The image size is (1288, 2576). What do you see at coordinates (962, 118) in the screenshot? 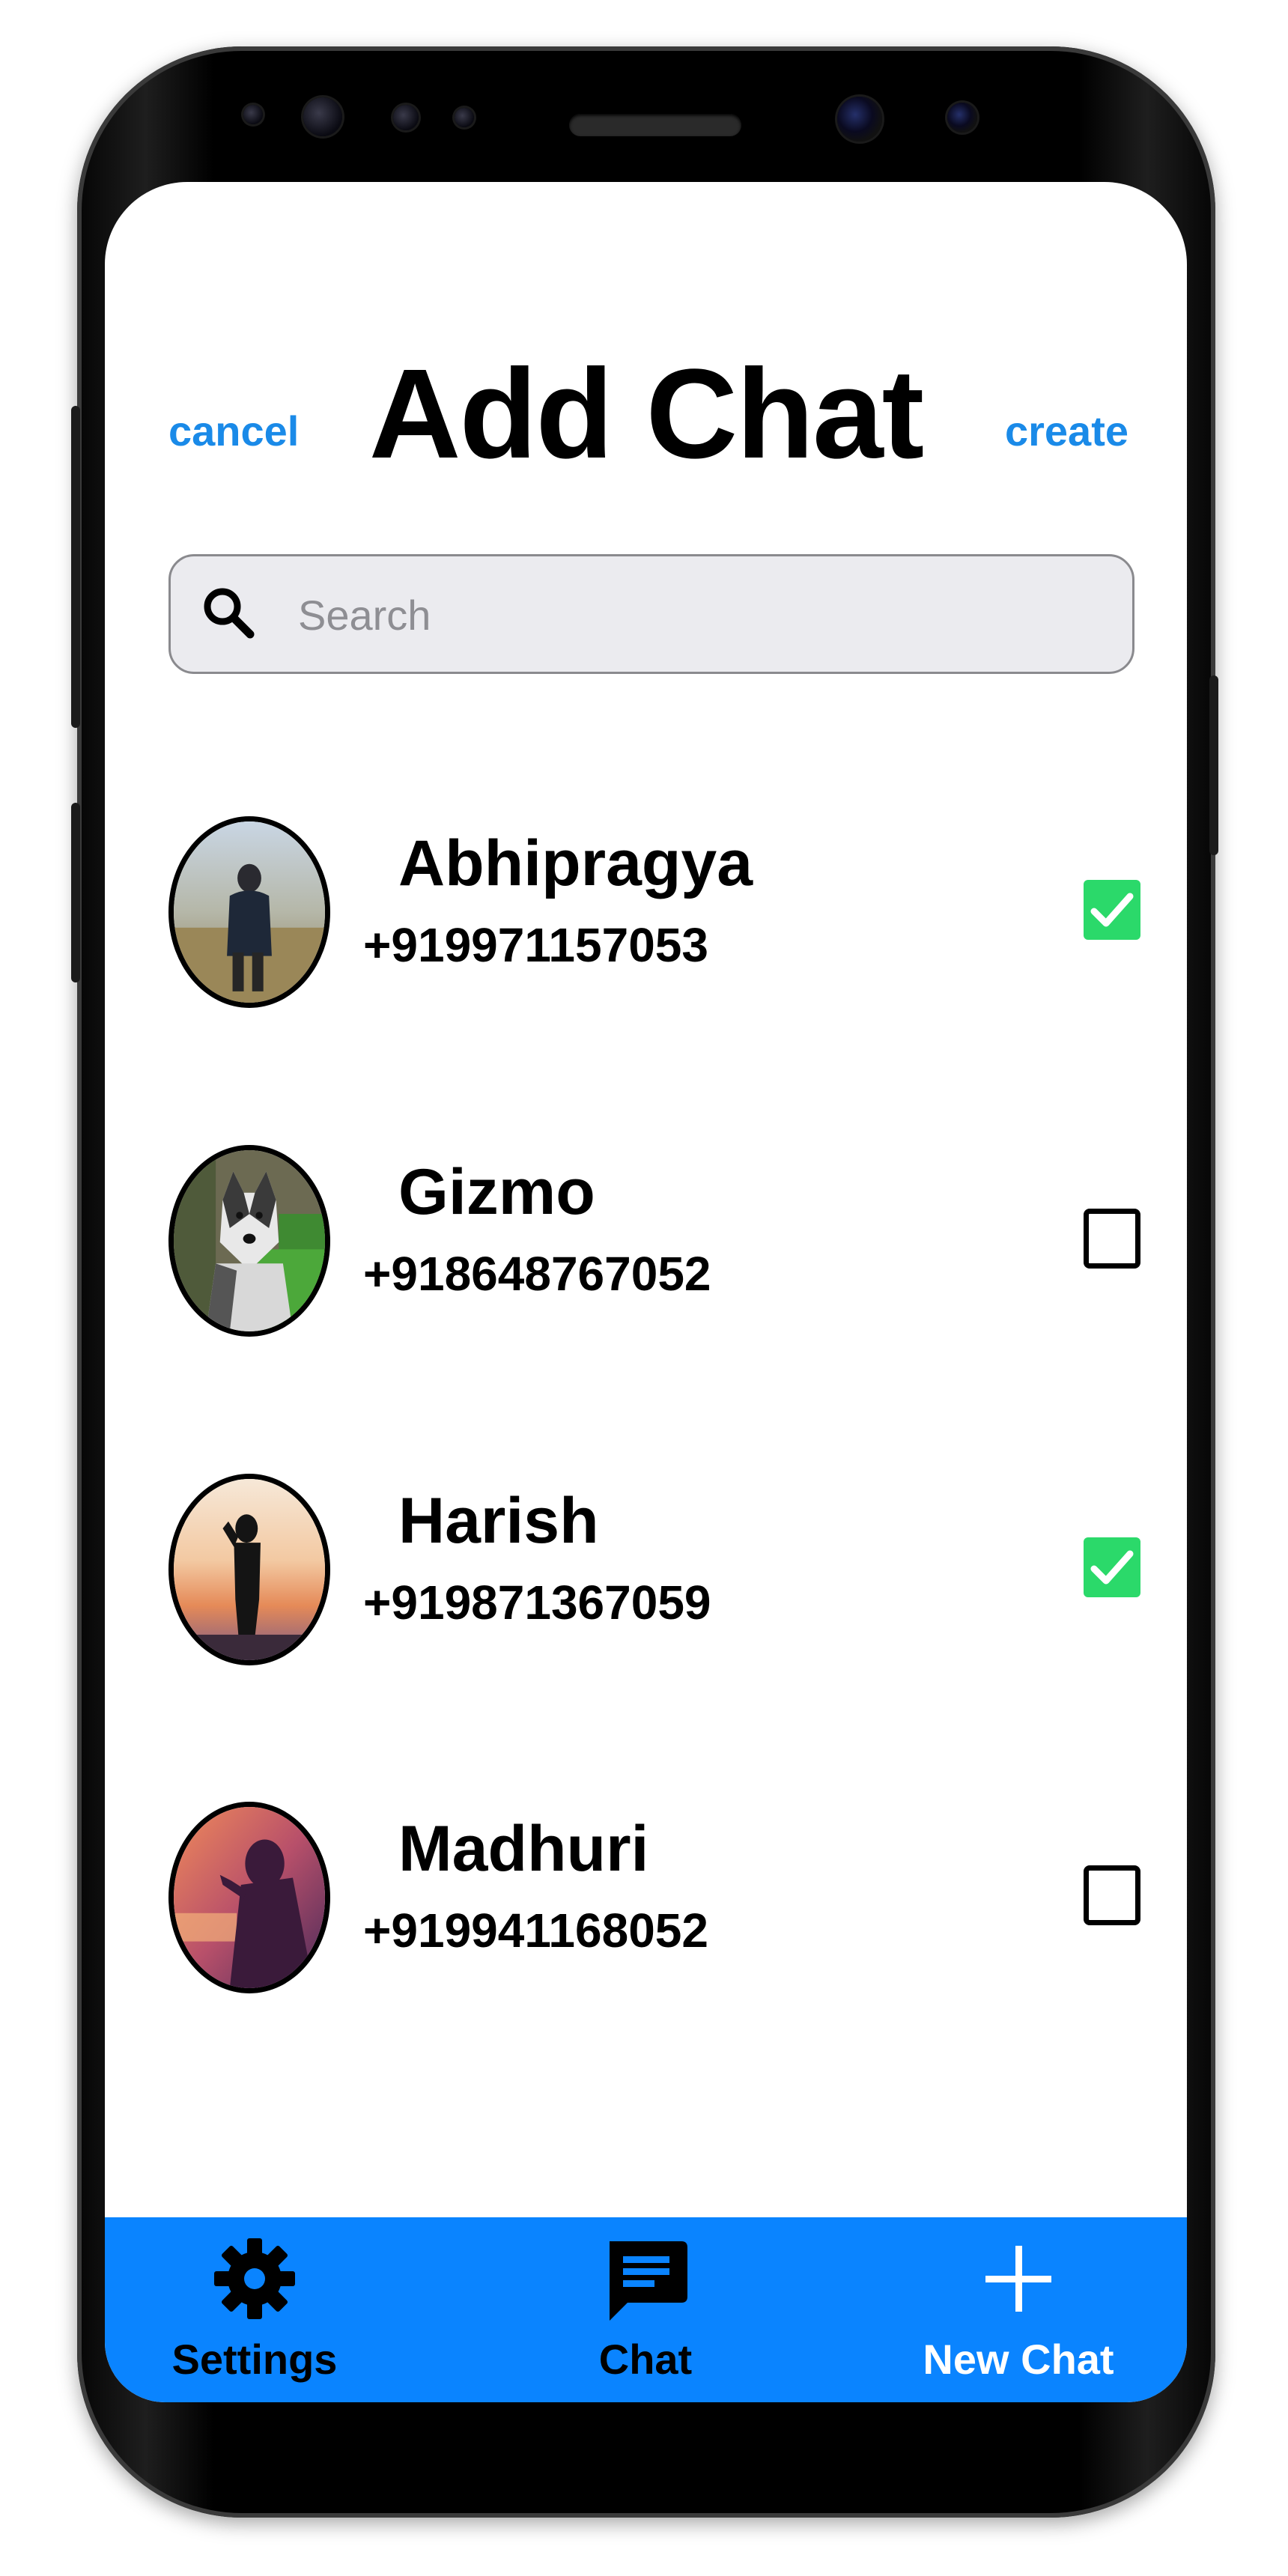
I see `iris-scanner-icon` at bounding box center [962, 118].